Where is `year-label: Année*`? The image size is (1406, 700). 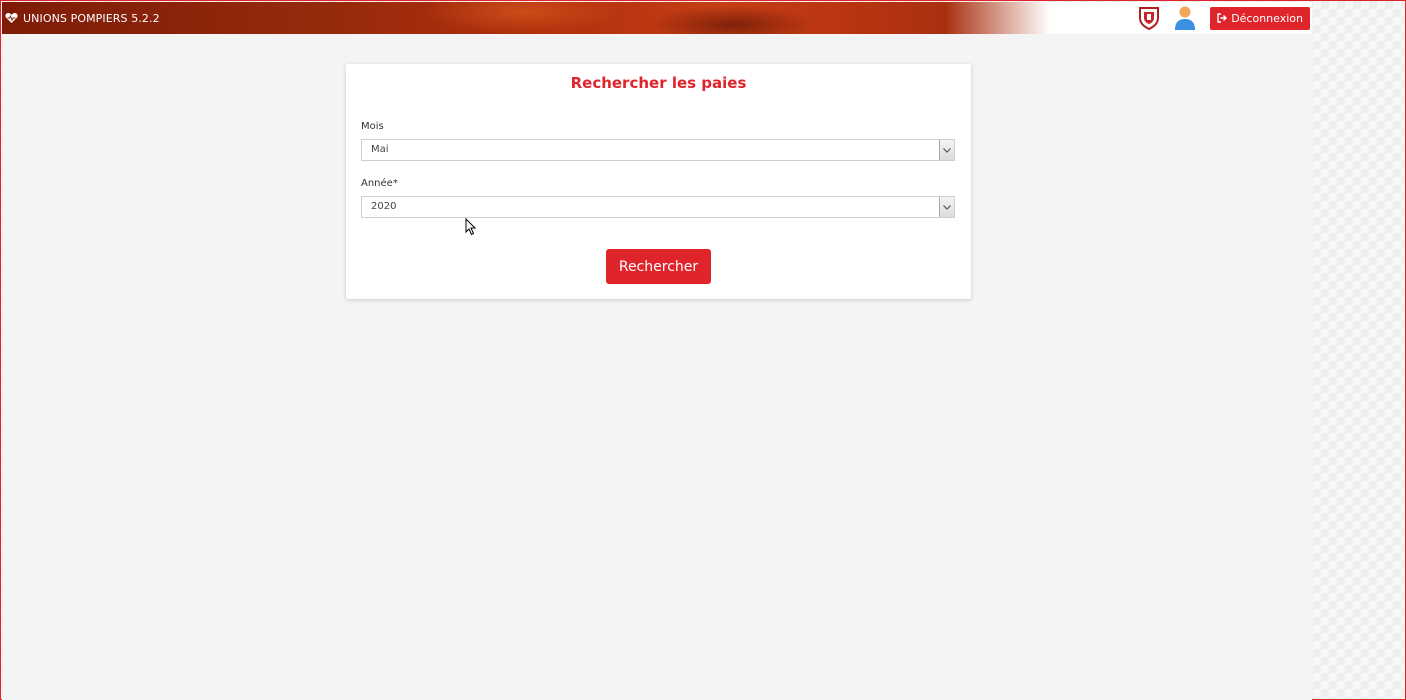 year-label: Année* is located at coordinates (379, 183).